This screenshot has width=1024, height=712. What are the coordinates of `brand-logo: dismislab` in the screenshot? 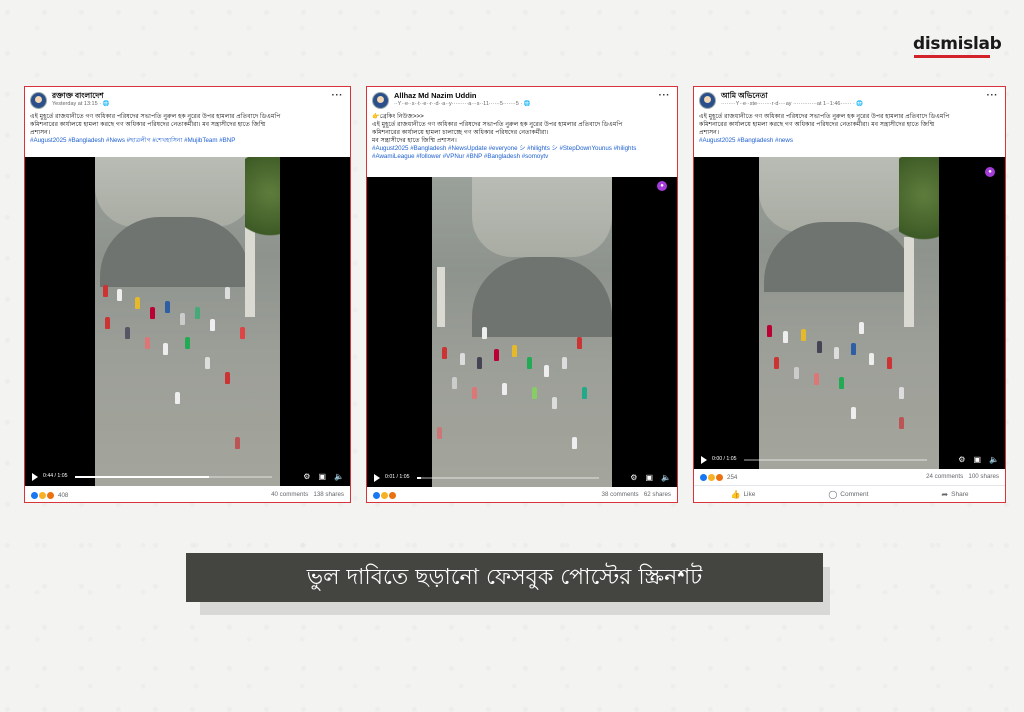 It's located at (957, 44).